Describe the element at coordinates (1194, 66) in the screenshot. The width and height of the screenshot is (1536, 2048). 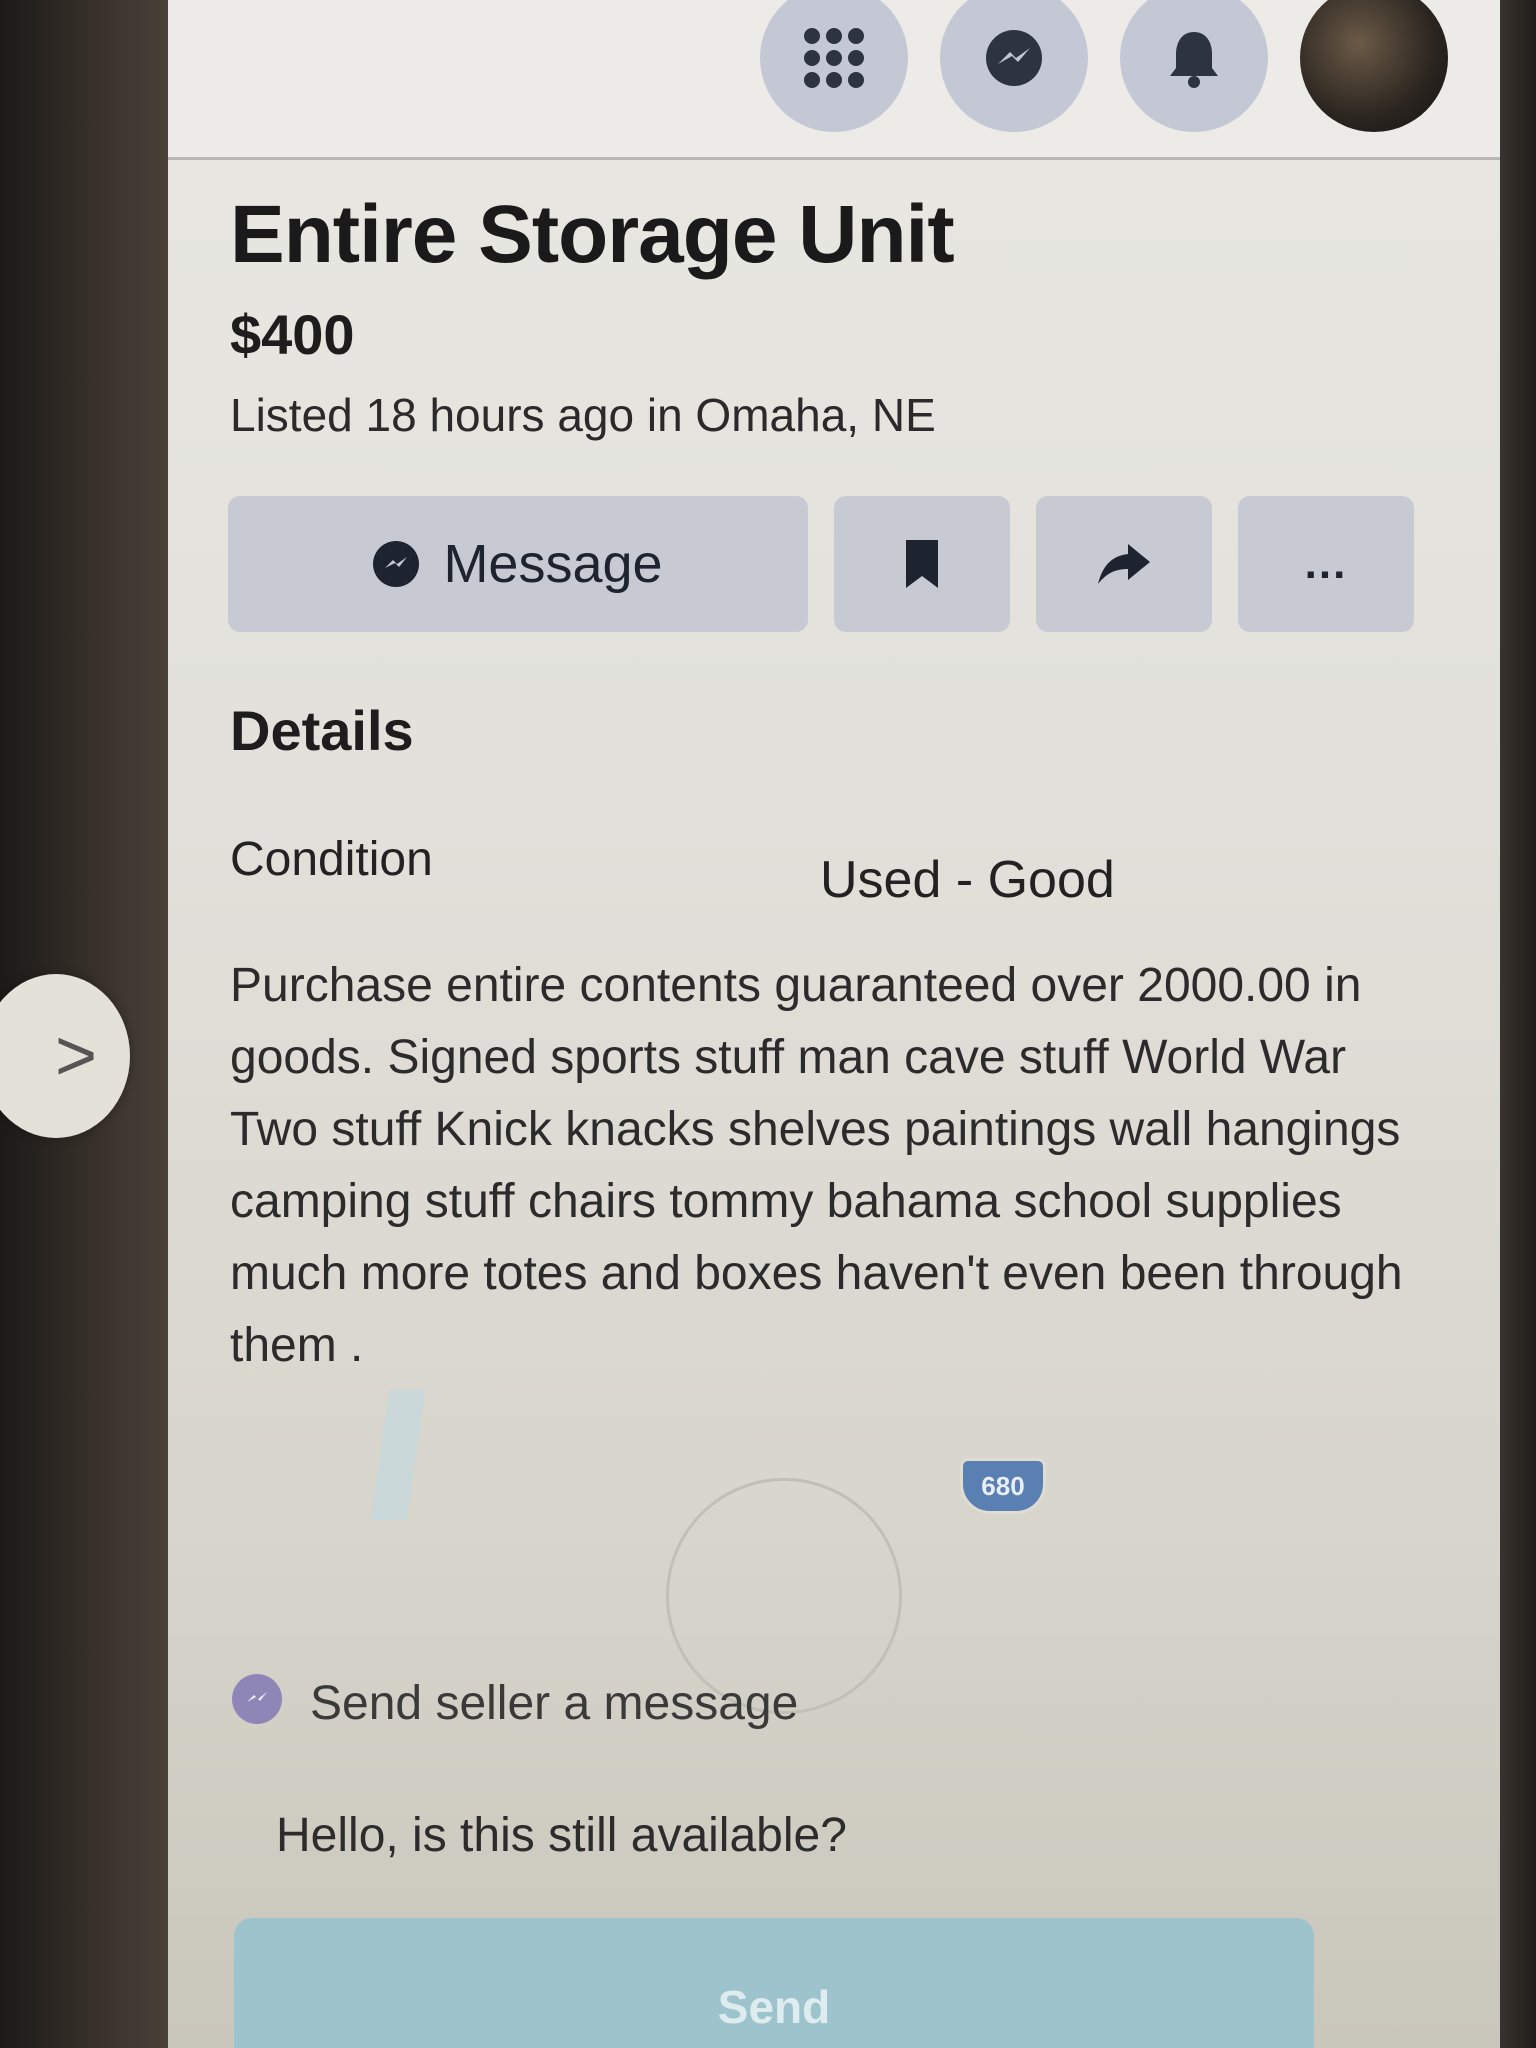
I see `notifications-icon` at that location.